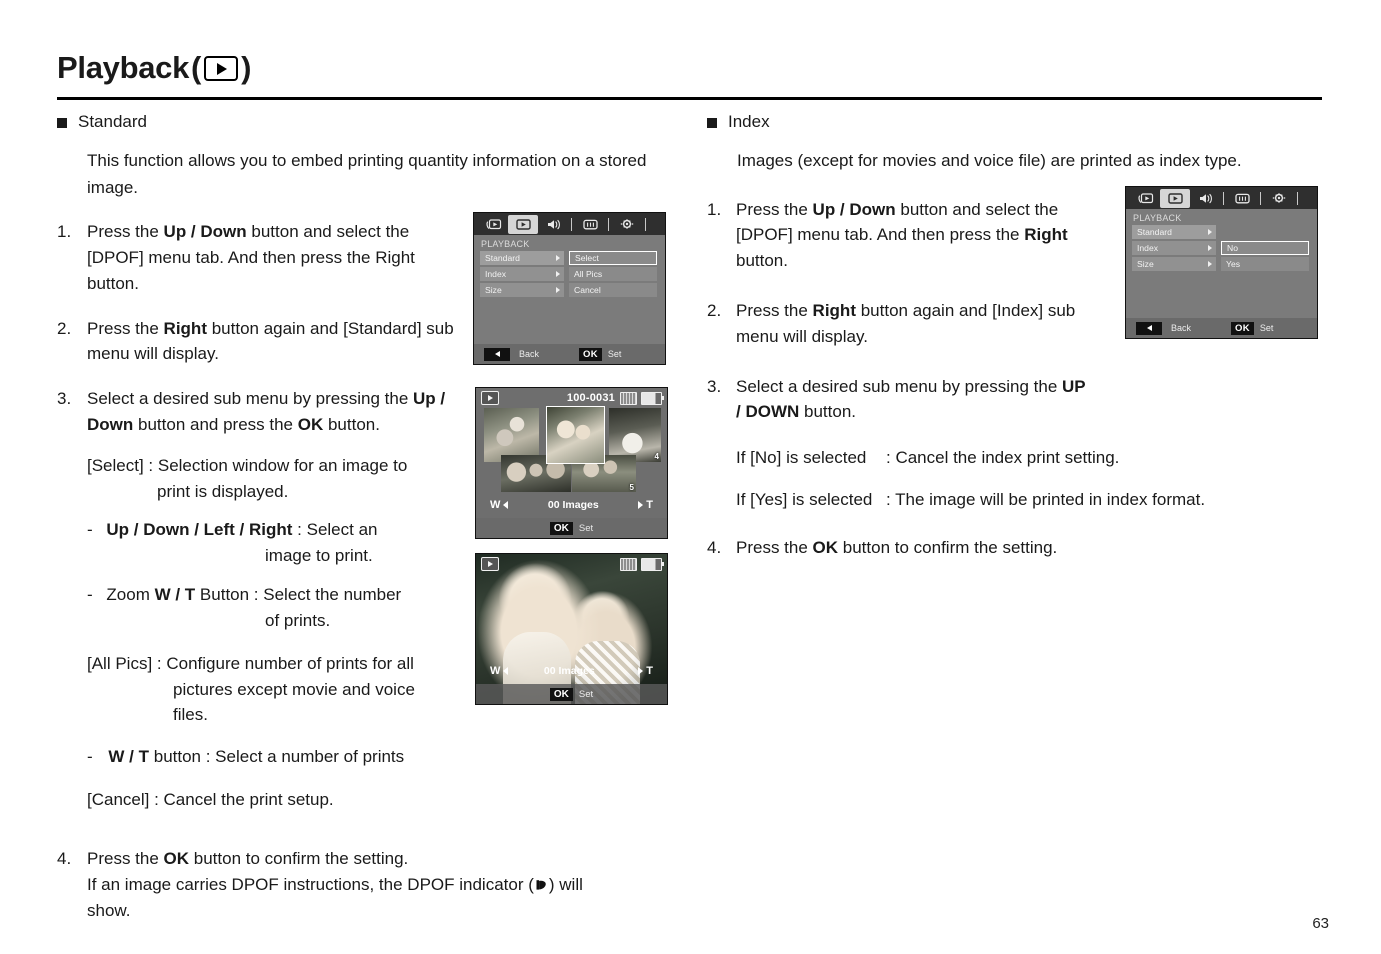 The width and height of the screenshot is (1381, 954). What do you see at coordinates (635, 435) in the screenshot?
I see `list-item: 4` at bounding box center [635, 435].